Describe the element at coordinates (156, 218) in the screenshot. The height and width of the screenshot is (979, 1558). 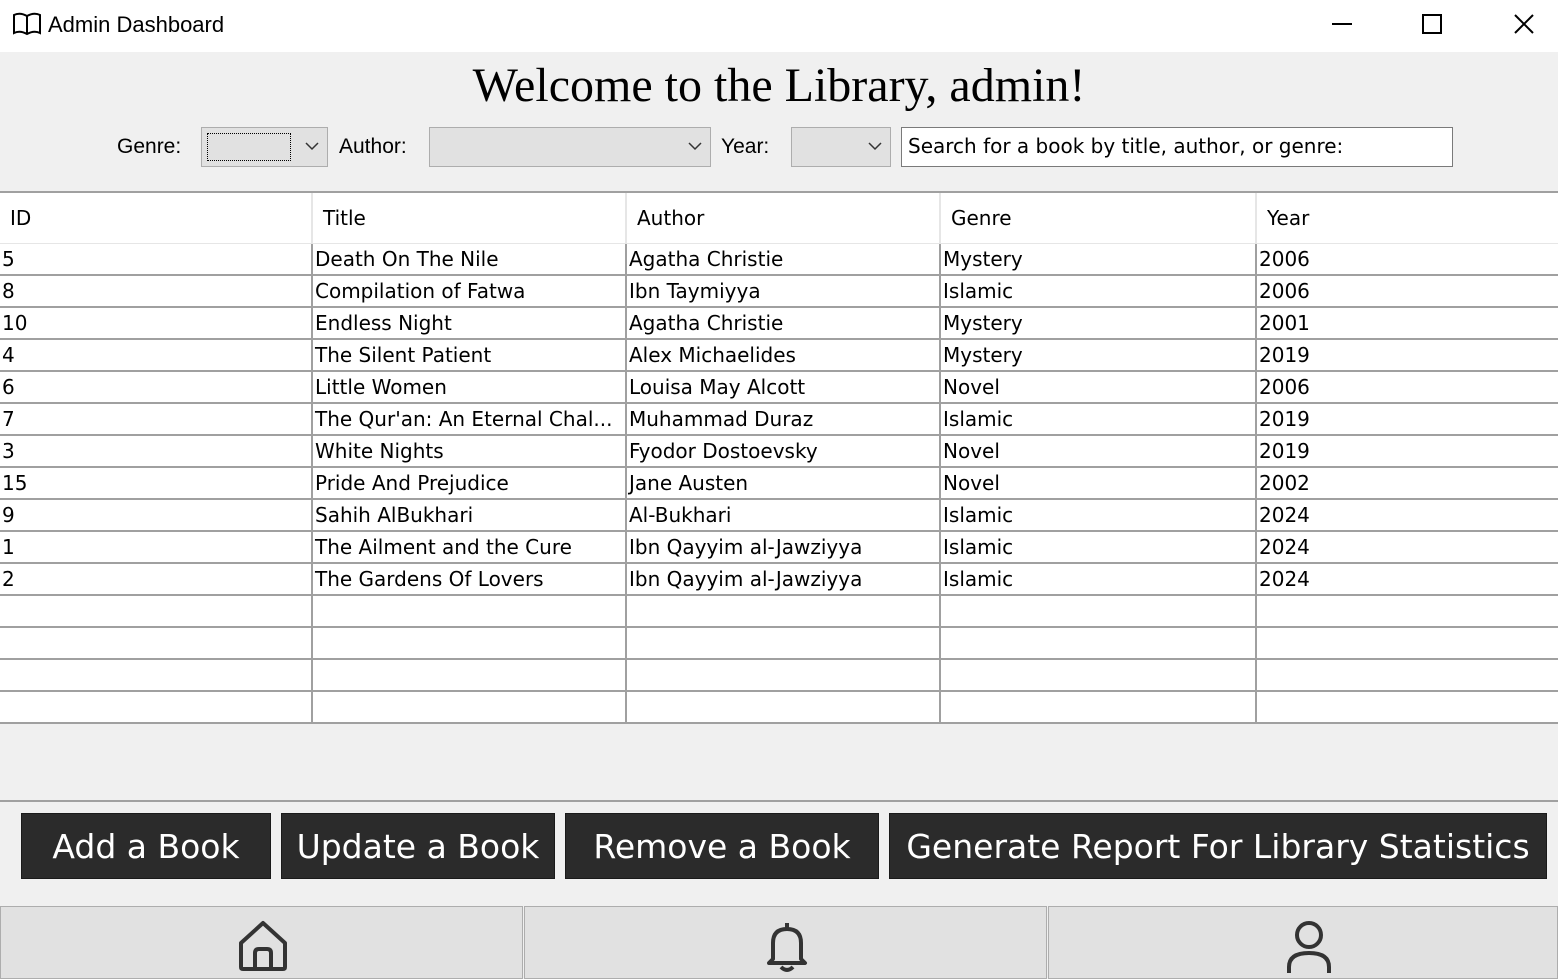
I see `column-header-id: ID` at that location.